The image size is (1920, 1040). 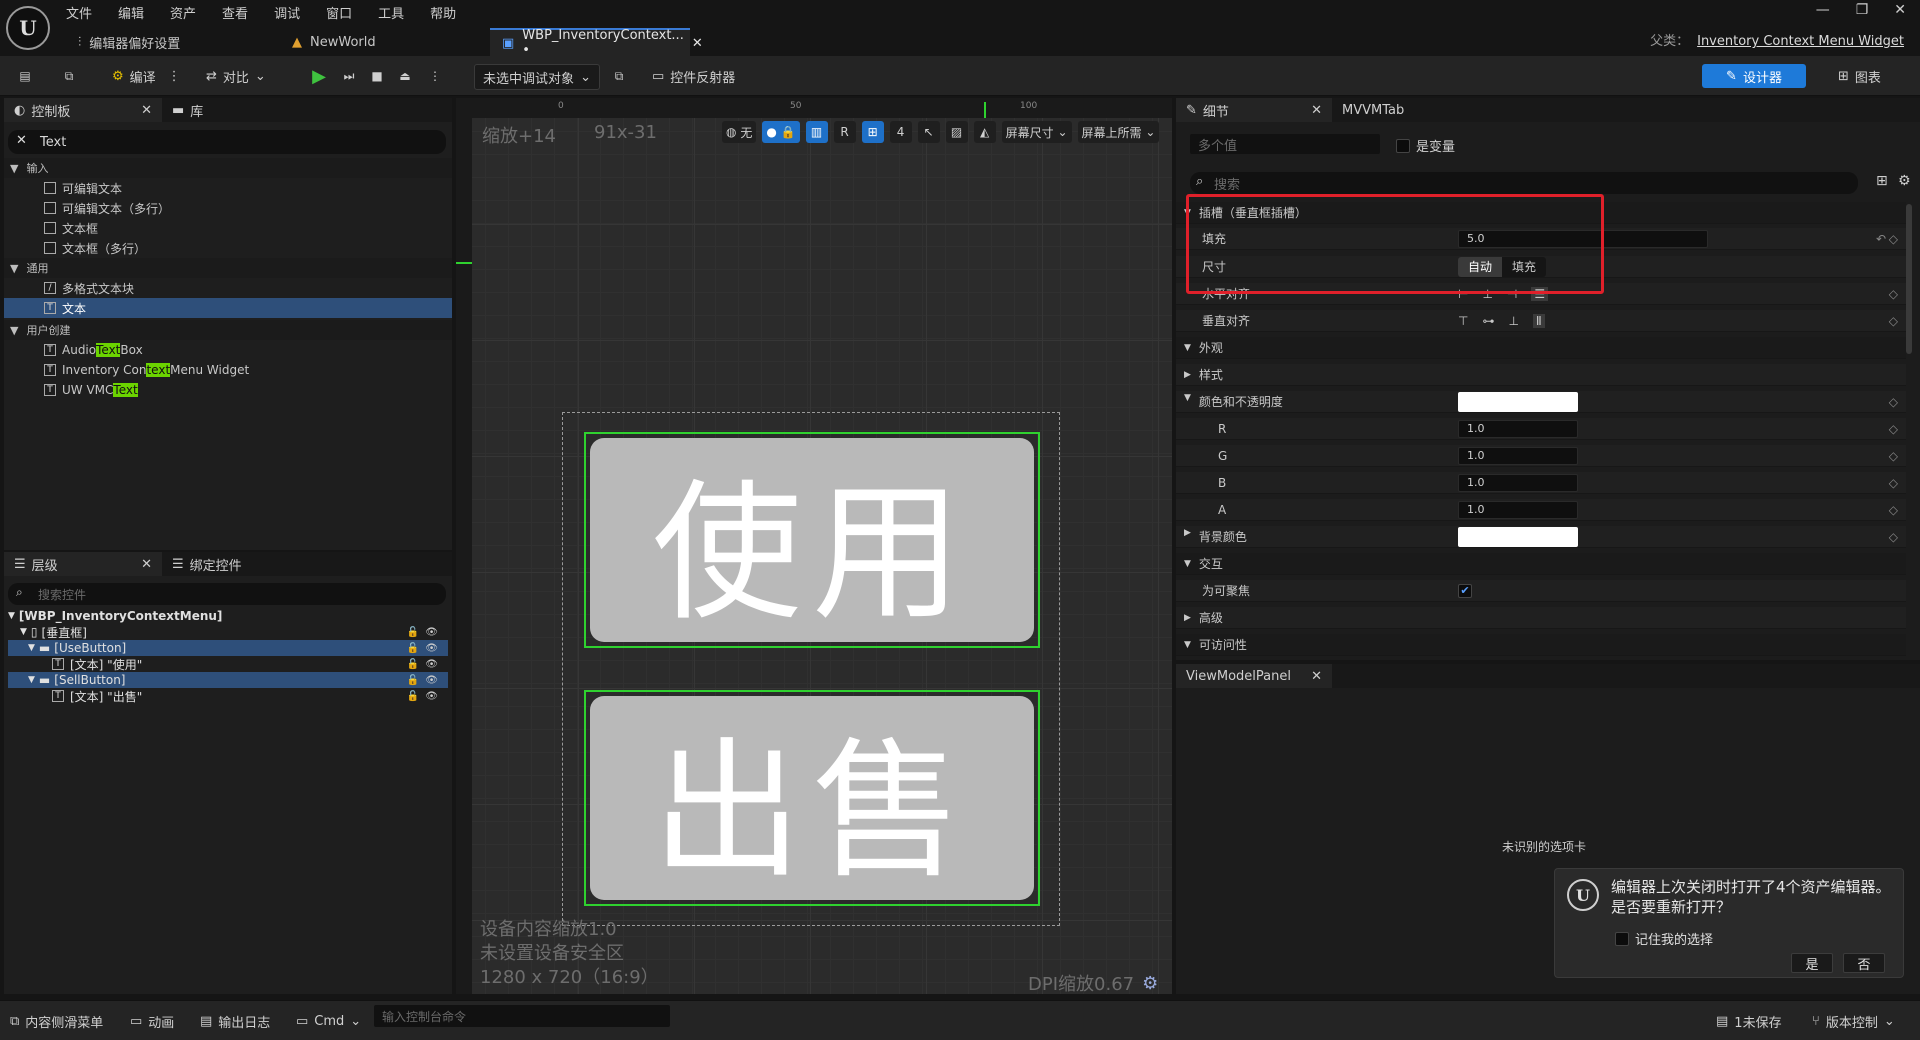 I want to click on unsaved-button: ▤ 1未保存, so click(x=1749, y=1021).